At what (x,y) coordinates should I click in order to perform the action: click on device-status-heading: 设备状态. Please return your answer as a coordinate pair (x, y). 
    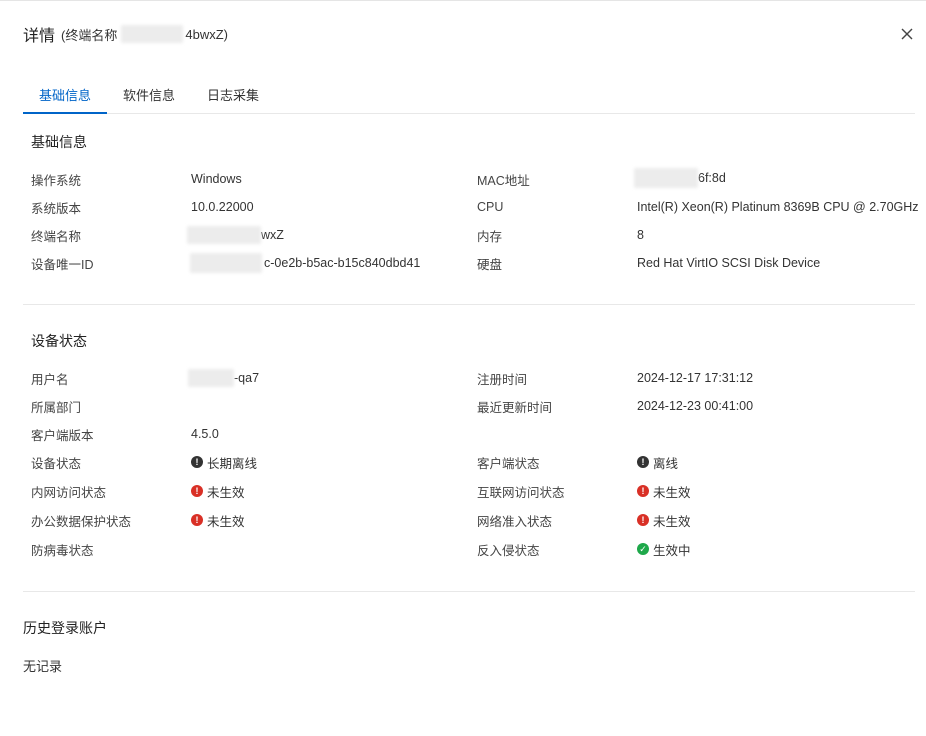
    Looking at the image, I should click on (59, 341).